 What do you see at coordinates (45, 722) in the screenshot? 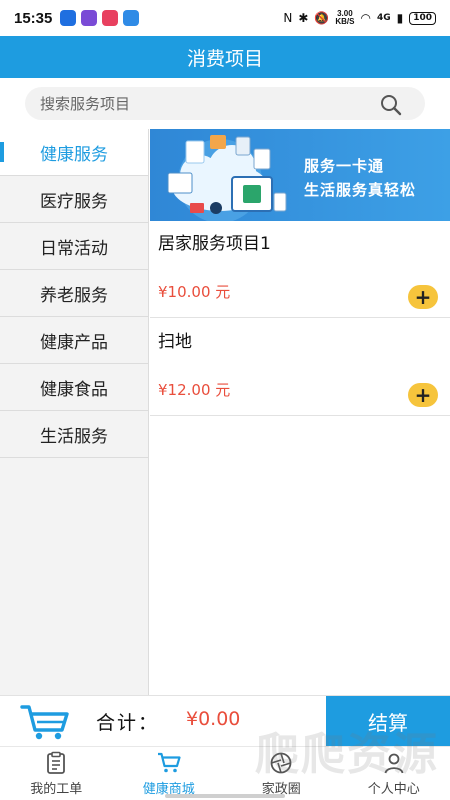
I see `shopping-cart-icon` at bounding box center [45, 722].